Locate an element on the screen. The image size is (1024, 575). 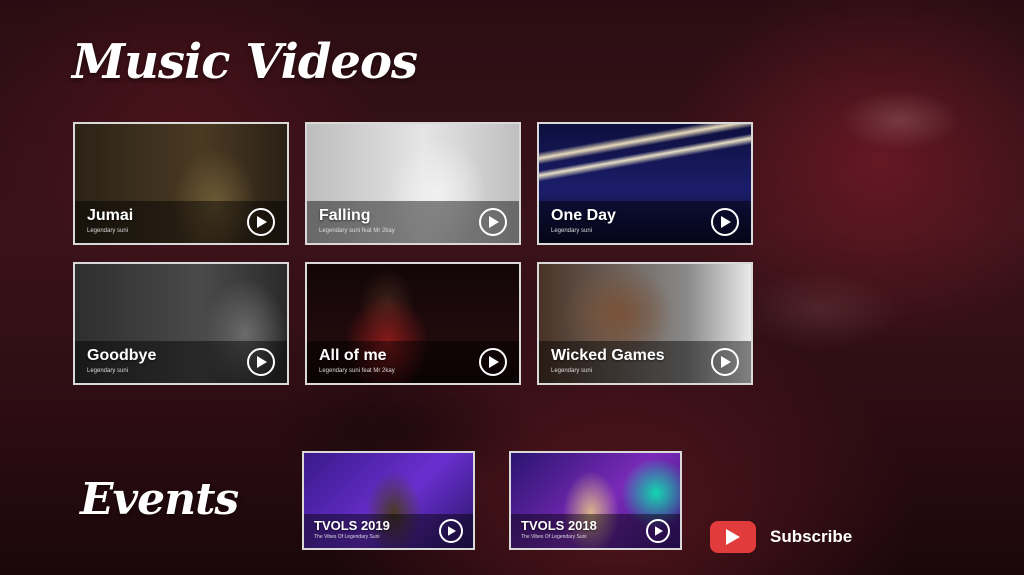
video-title: Wicked Games is located at coordinates (608, 355).